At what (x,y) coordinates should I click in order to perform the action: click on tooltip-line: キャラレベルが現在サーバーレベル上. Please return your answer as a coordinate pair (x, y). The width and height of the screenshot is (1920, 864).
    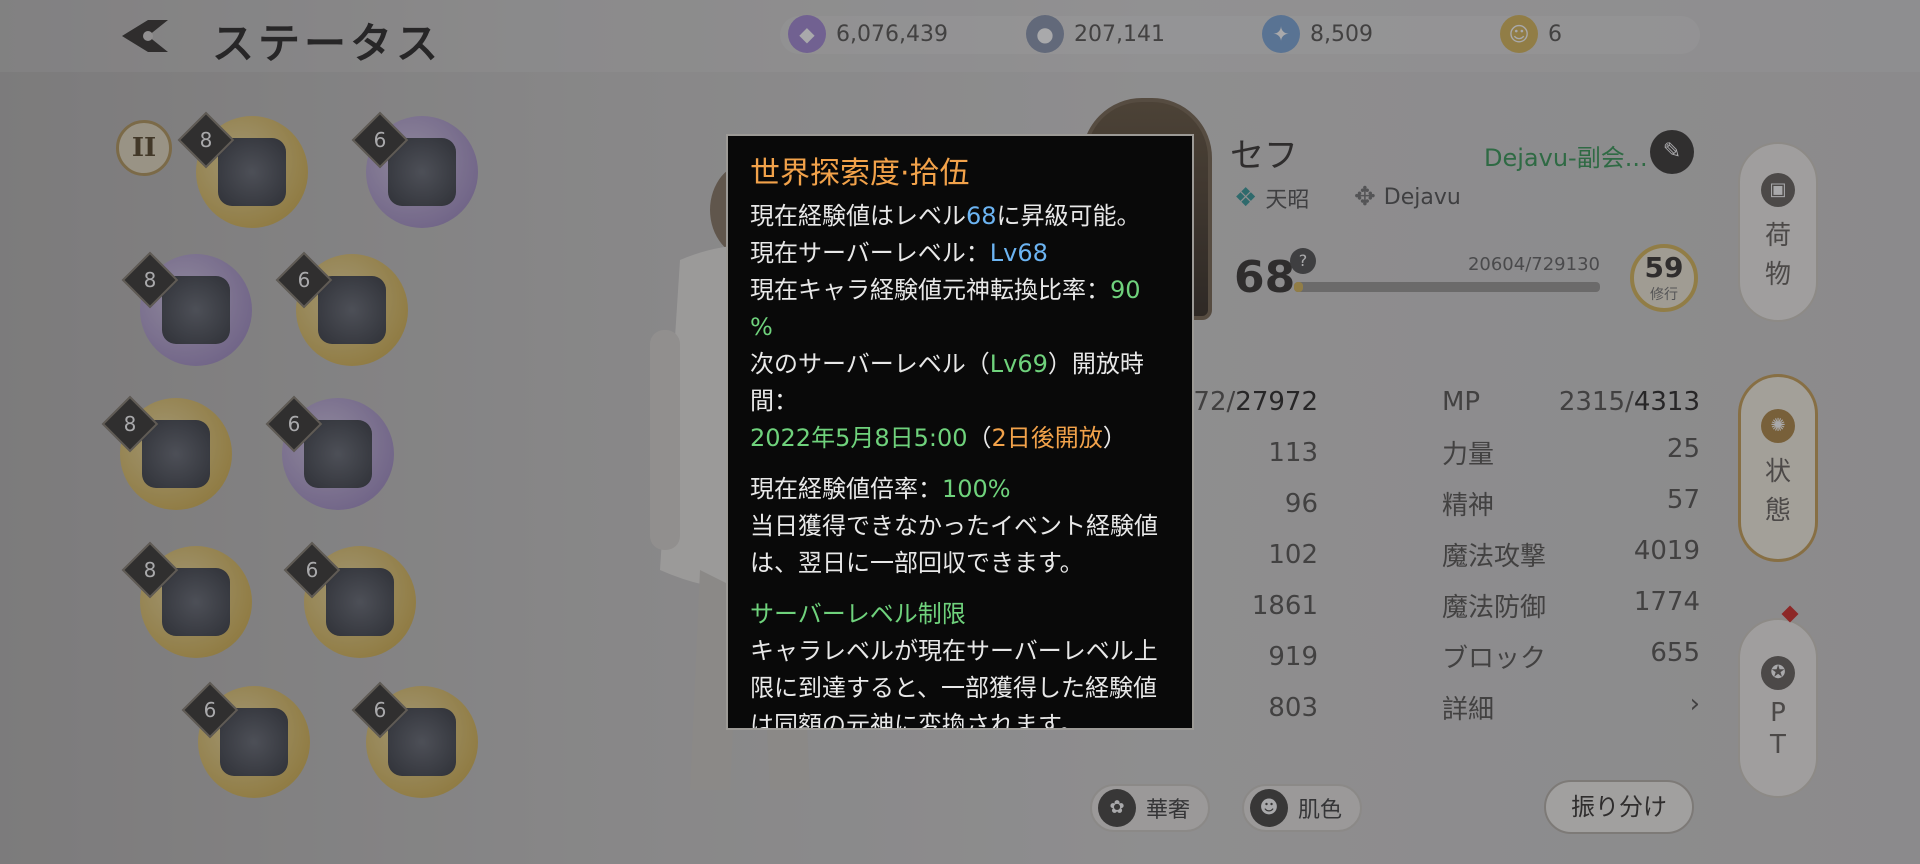
    Looking at the image, I should click on (954, 651).